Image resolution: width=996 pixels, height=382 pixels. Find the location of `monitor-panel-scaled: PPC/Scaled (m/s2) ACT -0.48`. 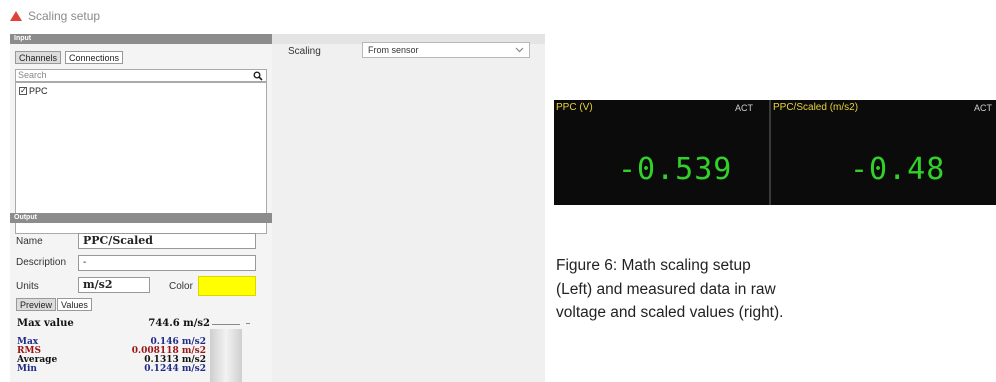

monitor-panel-scaled: PPC/Scaled (m/s2) ACT -0.48 is located at coordinates (883, 152).